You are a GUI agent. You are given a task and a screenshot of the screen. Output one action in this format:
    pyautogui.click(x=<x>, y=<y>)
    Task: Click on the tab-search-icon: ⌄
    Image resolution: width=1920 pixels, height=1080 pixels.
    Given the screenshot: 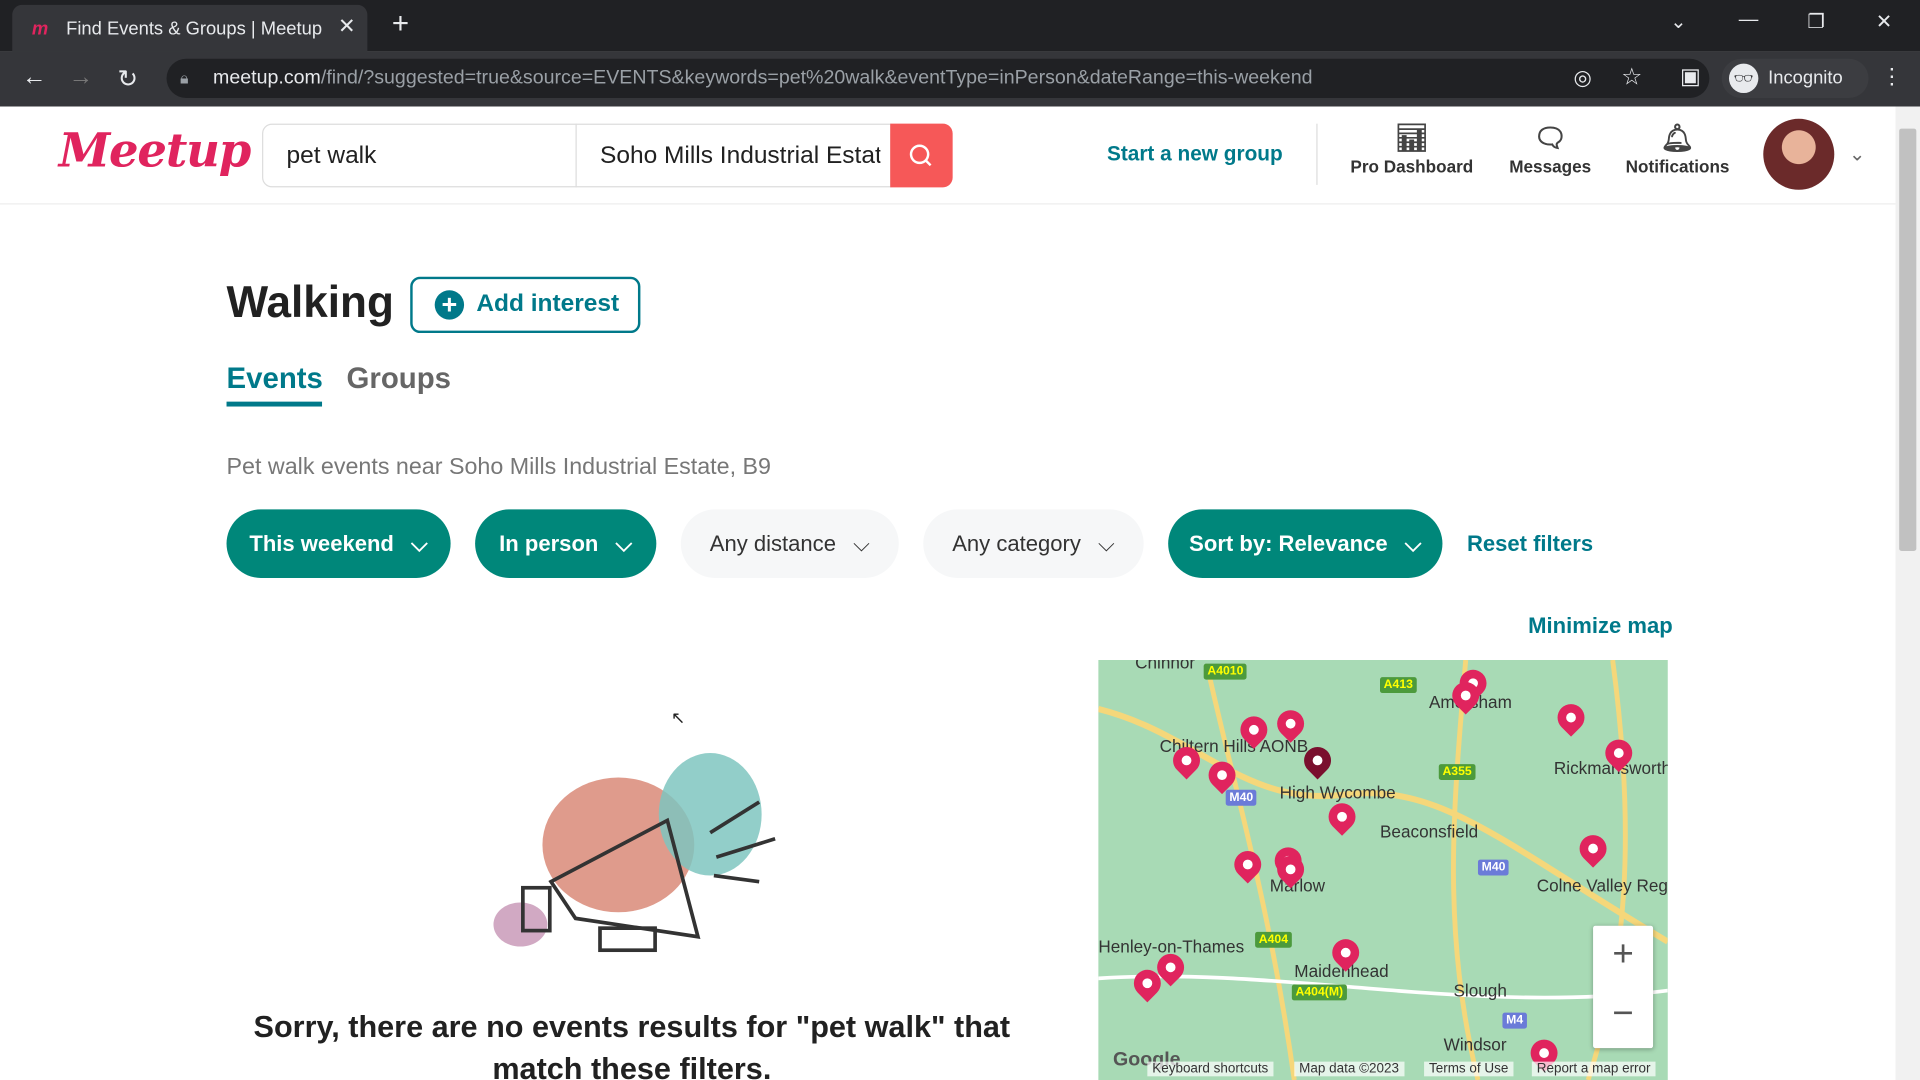 What is the action you would take?
    pyautogui.click(x=1678, y=22)
    